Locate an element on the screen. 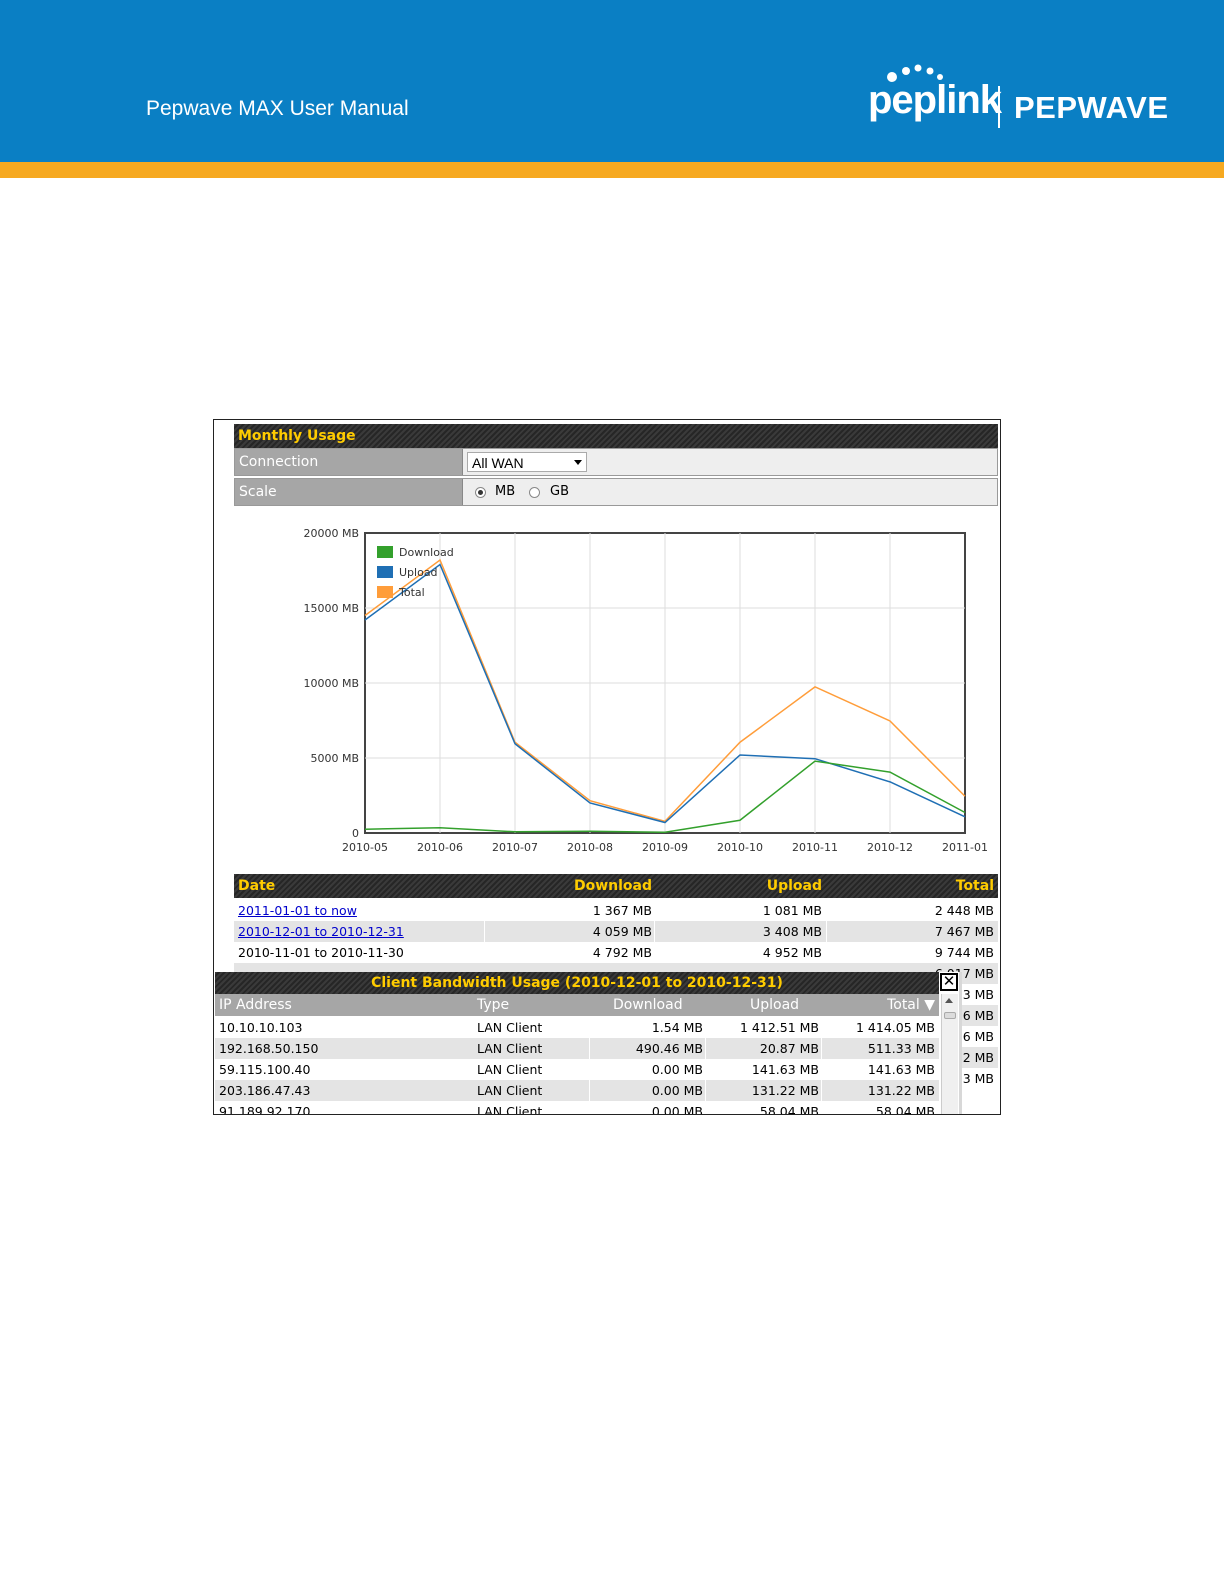  client-download: 1.54 MB is located at coordinates (677, 1027).